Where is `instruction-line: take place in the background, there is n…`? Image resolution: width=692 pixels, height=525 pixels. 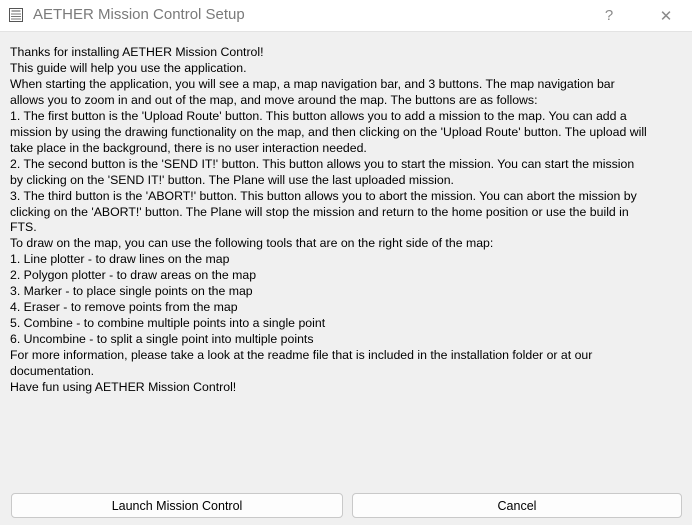 instruction-line: take place in the background, there is n… is located at coordinates (188, 147).